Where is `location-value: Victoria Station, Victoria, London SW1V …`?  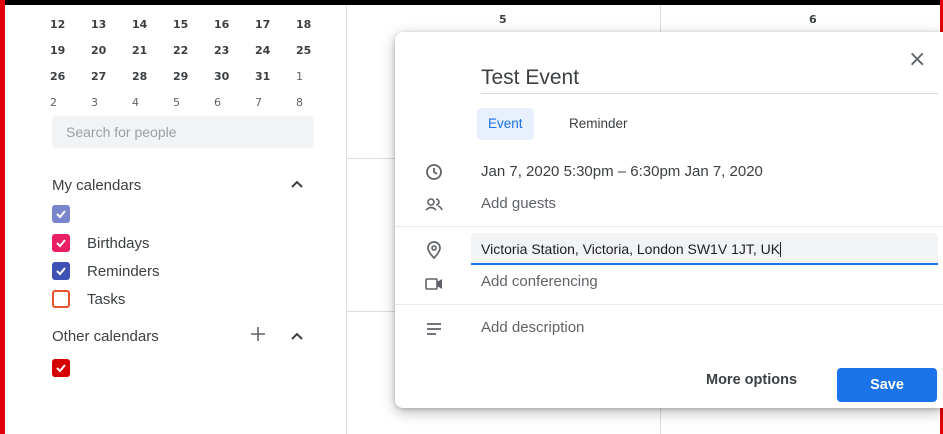 location-value: Victoria Station, Victoria, London SW1V … is located at coordinates (631, 249).